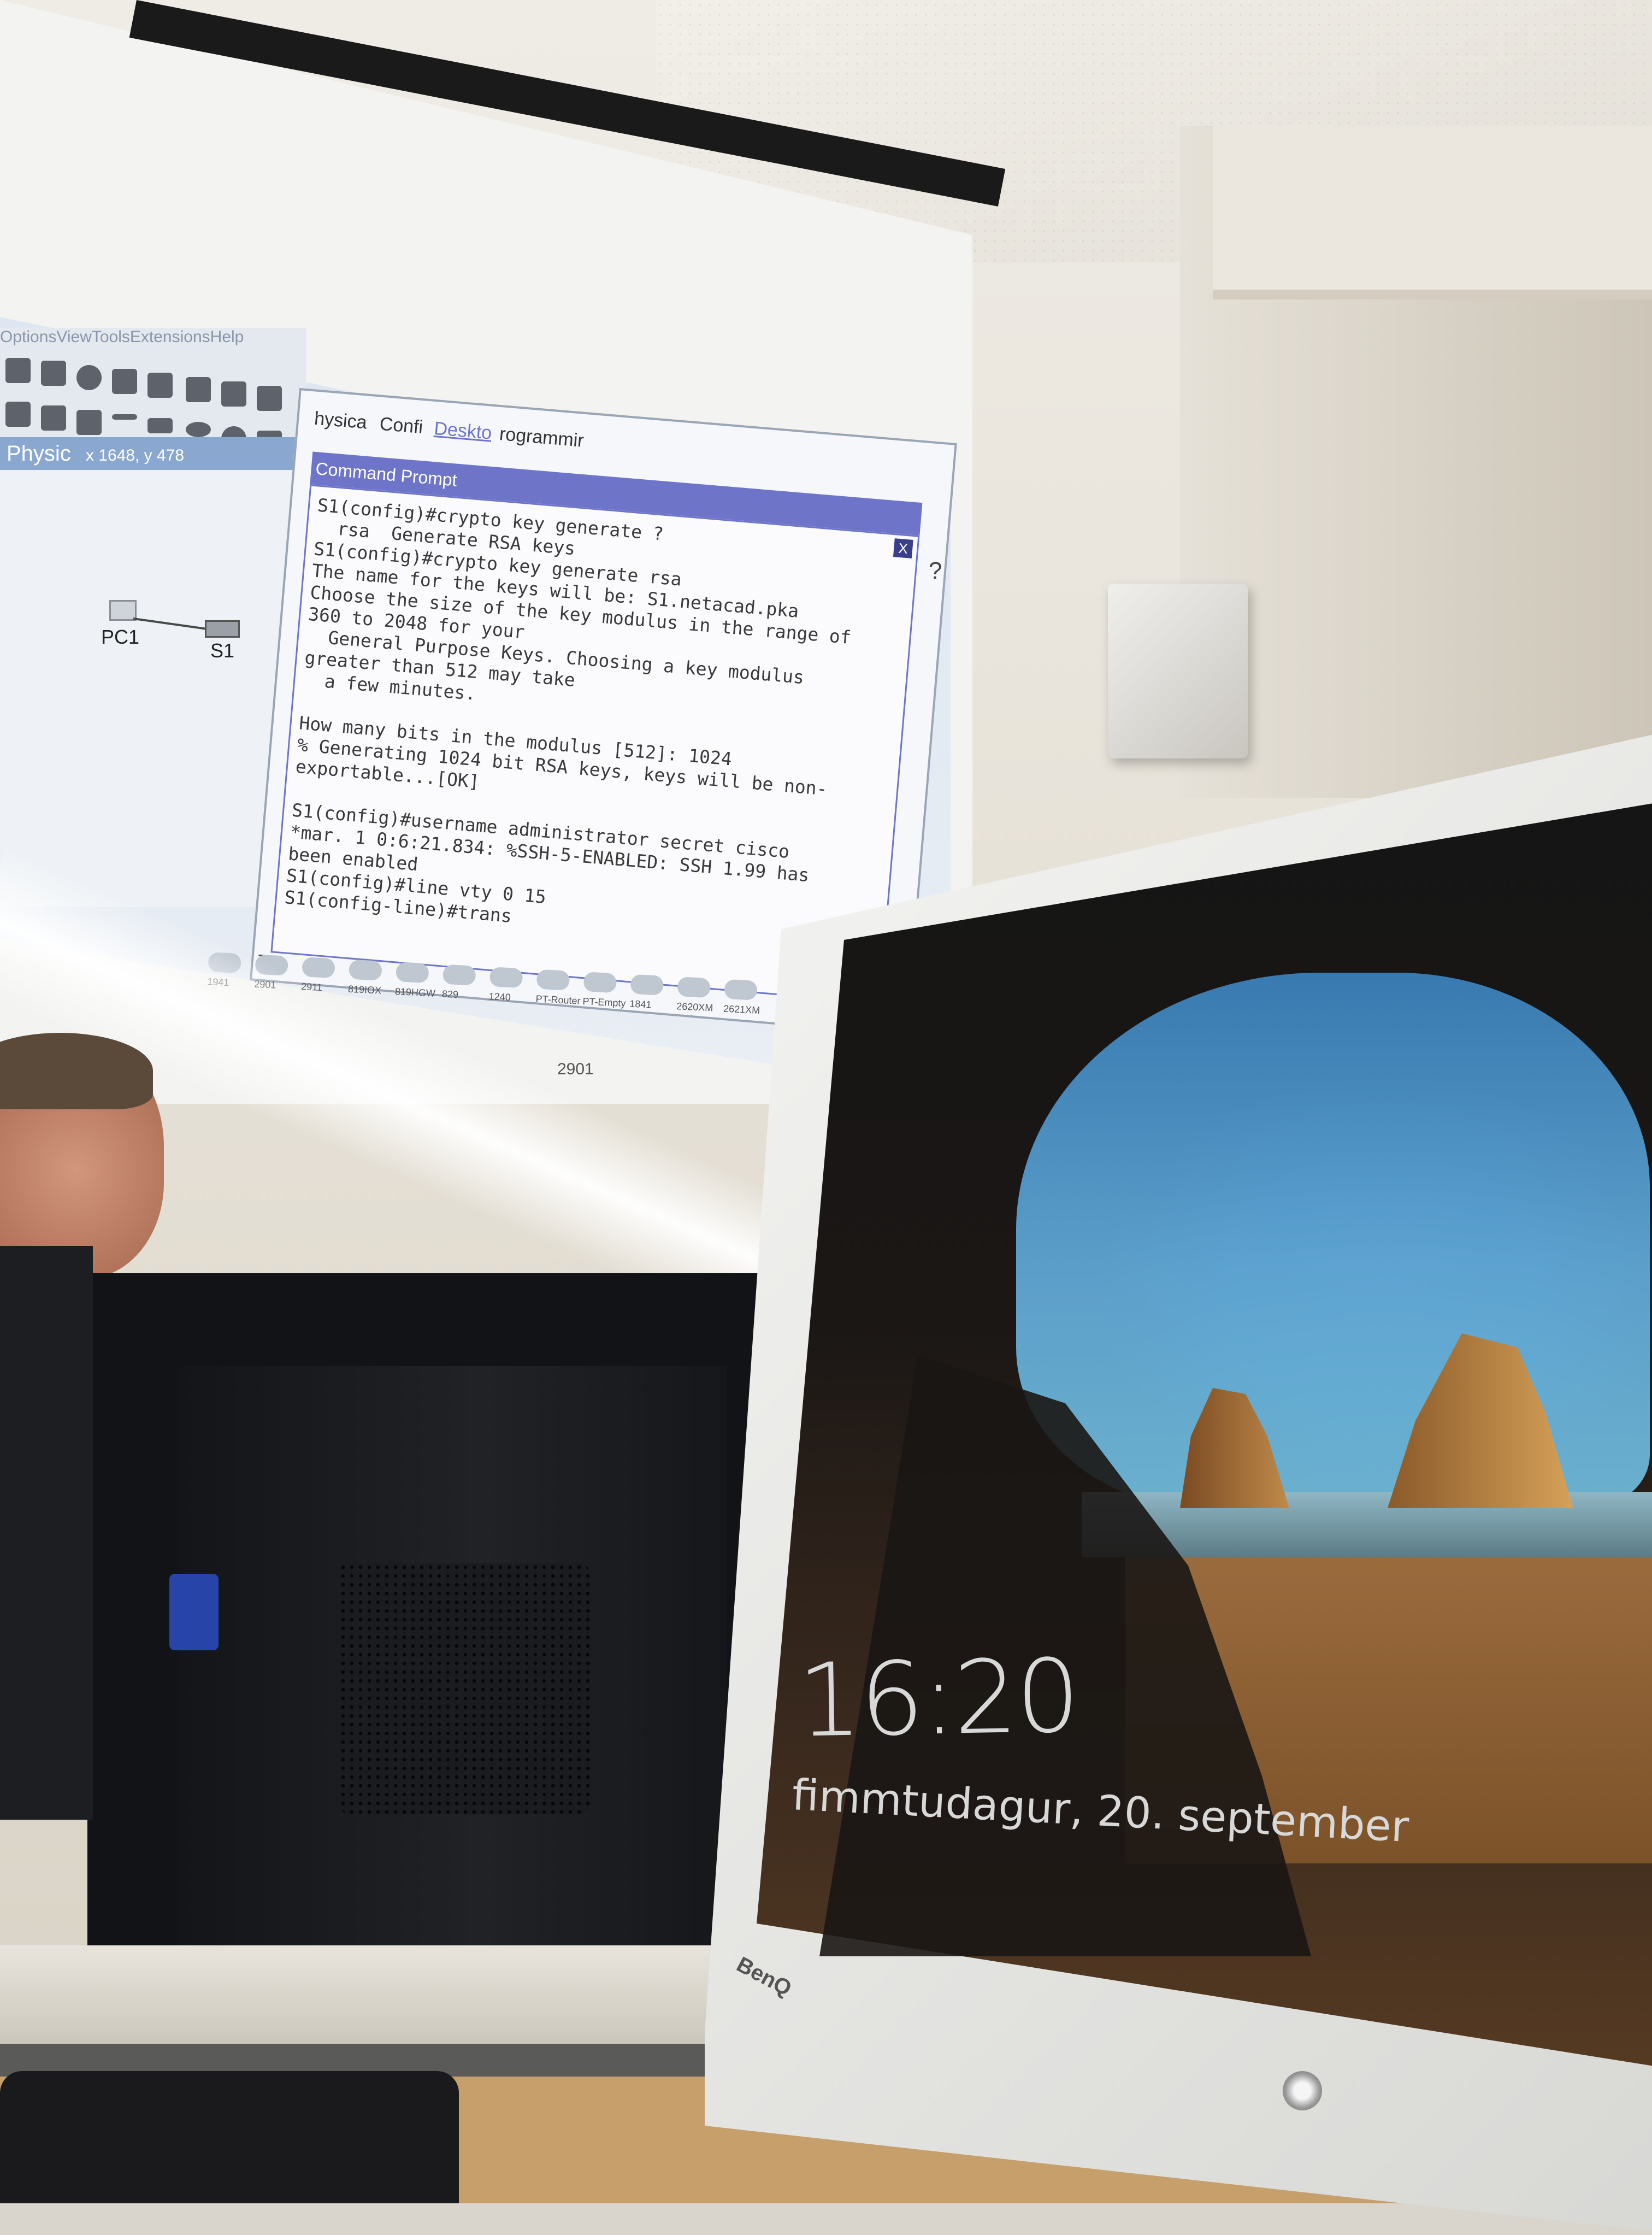 The image size is (1652, 2235). I want to click on ellipse-icon, so click(198, 430).